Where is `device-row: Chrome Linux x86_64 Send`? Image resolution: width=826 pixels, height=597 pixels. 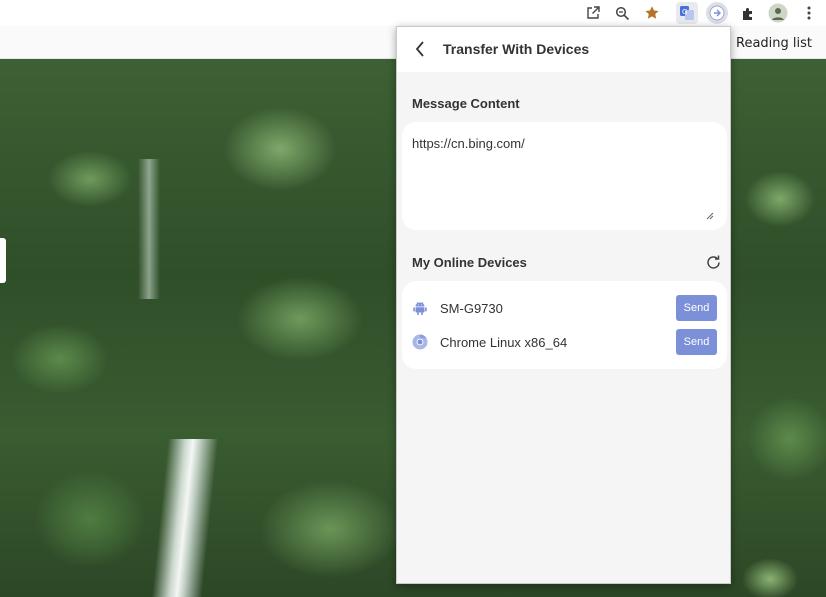 device-row: Chrome Linux x86_64 Send is located at coordinates (564, 342).